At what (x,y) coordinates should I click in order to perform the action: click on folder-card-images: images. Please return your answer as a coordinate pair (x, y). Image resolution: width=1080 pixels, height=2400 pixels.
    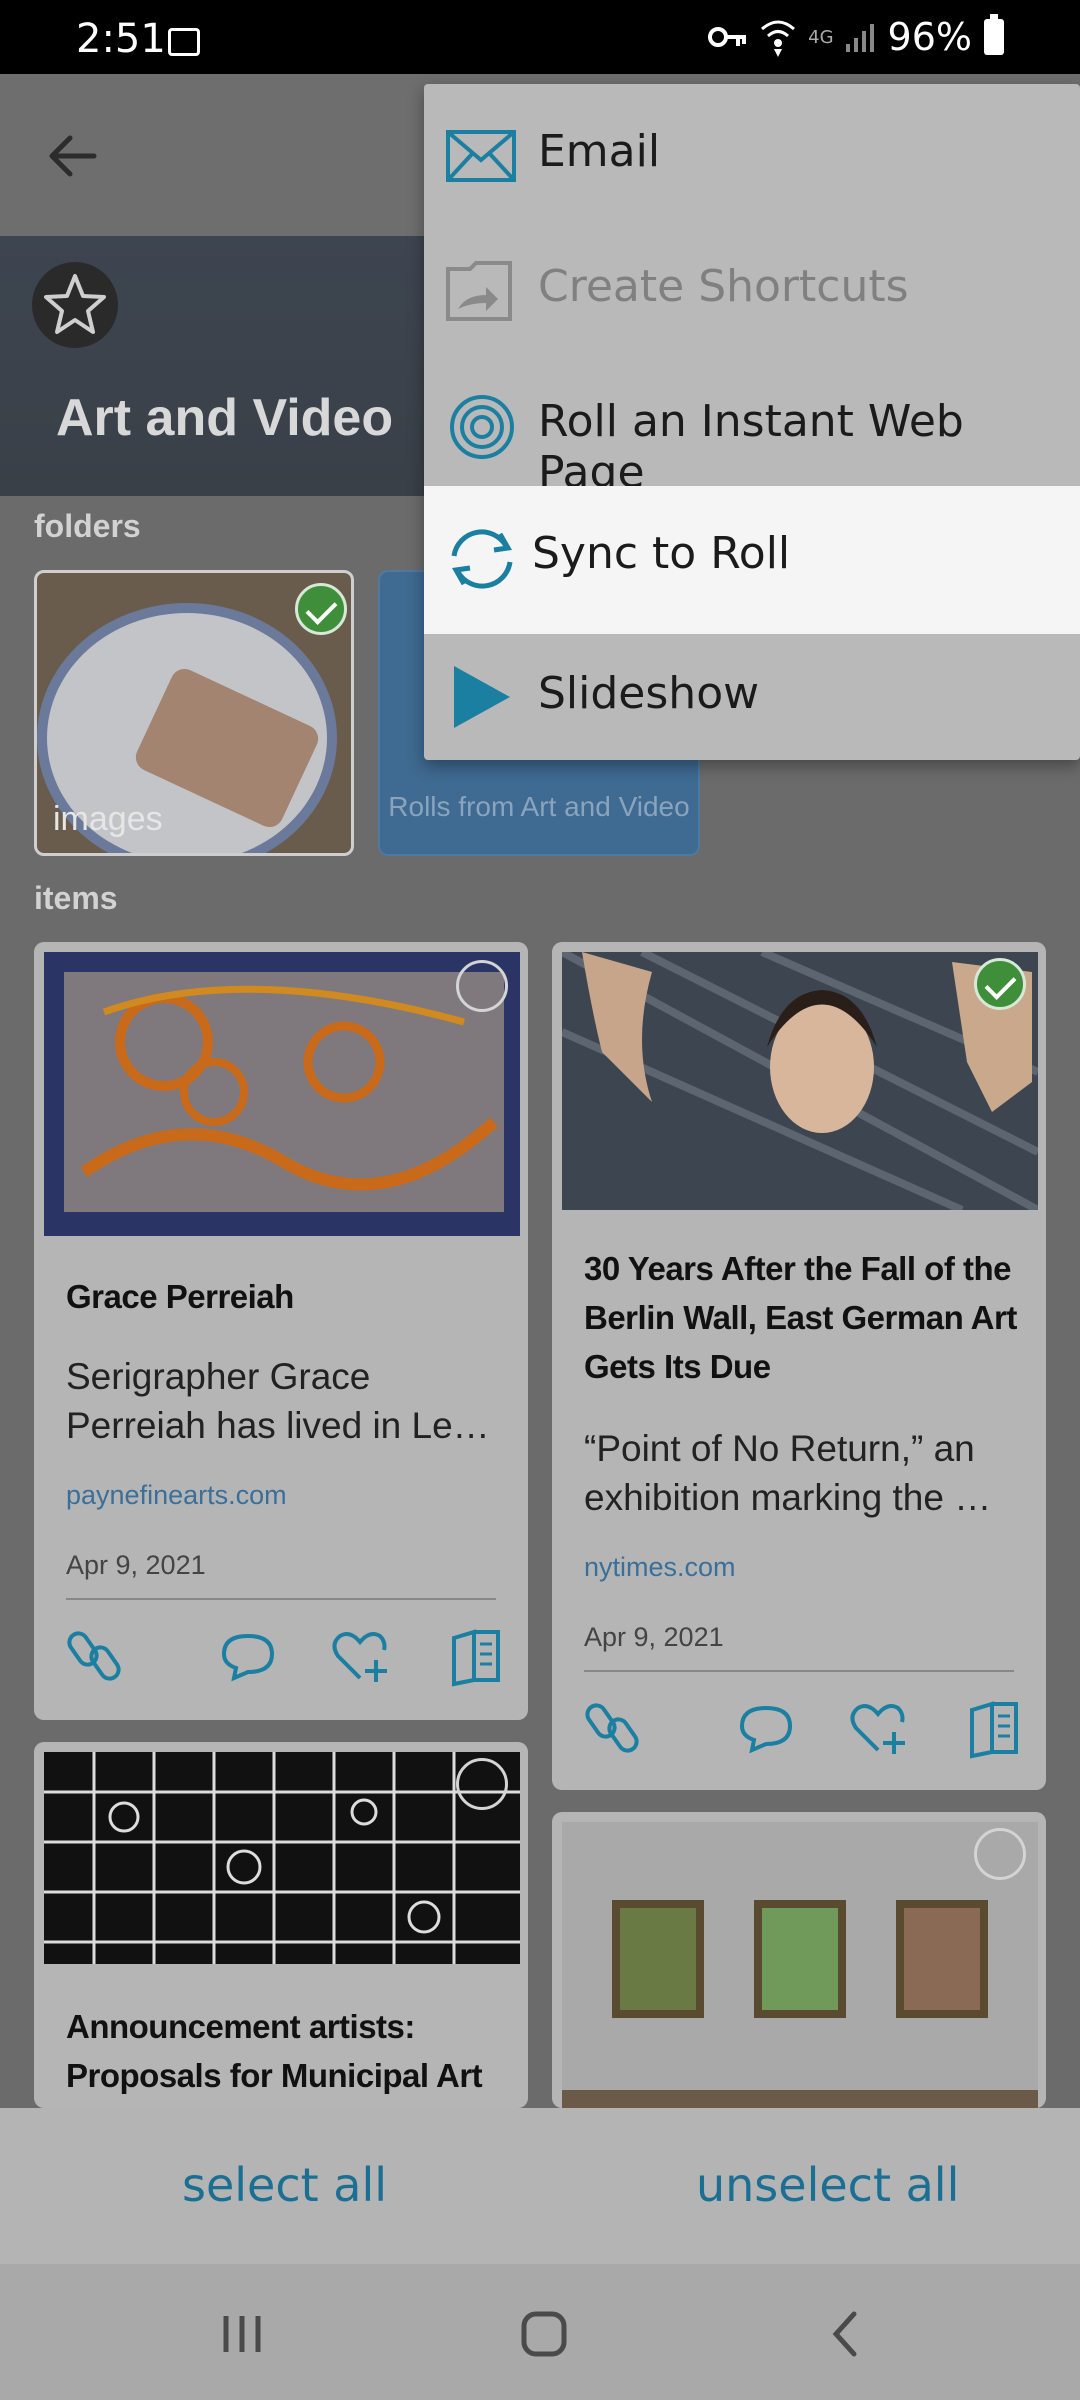
    Looking at the image, I should click on (194, 713).